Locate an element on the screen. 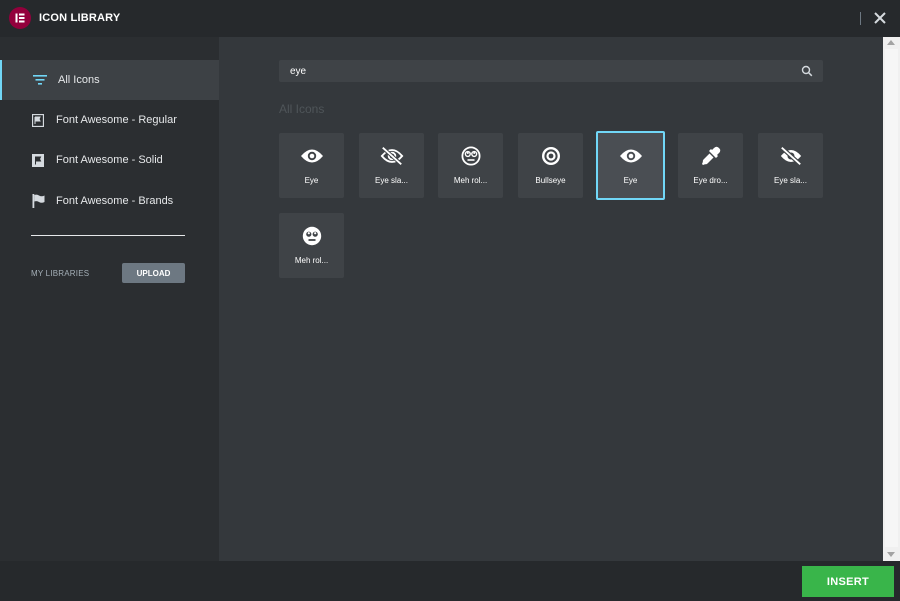 Image resolution: width=900 pixels, height=601 pixels. search-box is located at coordinates (551, 71).